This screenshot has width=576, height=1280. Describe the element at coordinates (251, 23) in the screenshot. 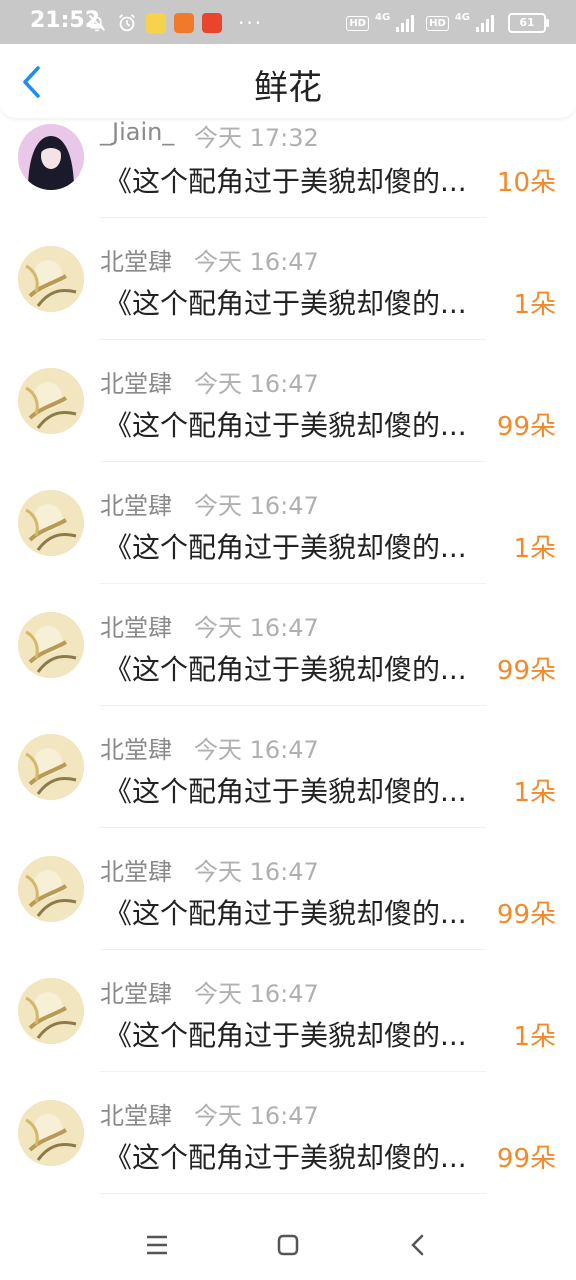

I see `more-notifications: ···` at that location.